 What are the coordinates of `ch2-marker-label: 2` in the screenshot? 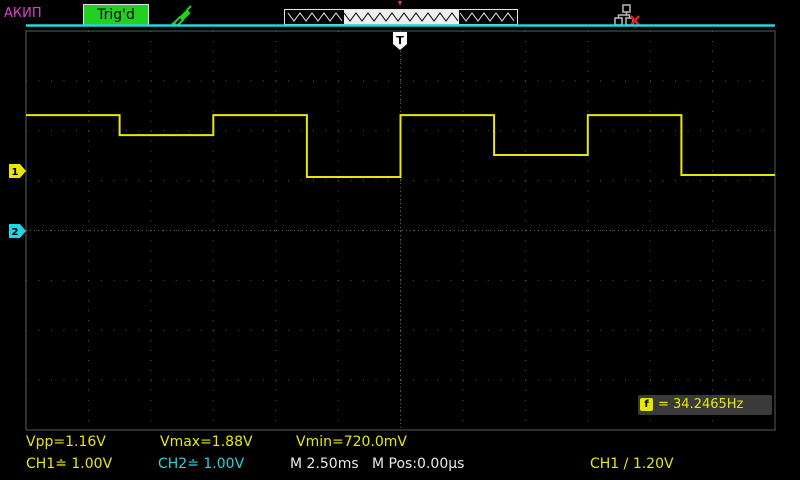 It's located at (15, 232).